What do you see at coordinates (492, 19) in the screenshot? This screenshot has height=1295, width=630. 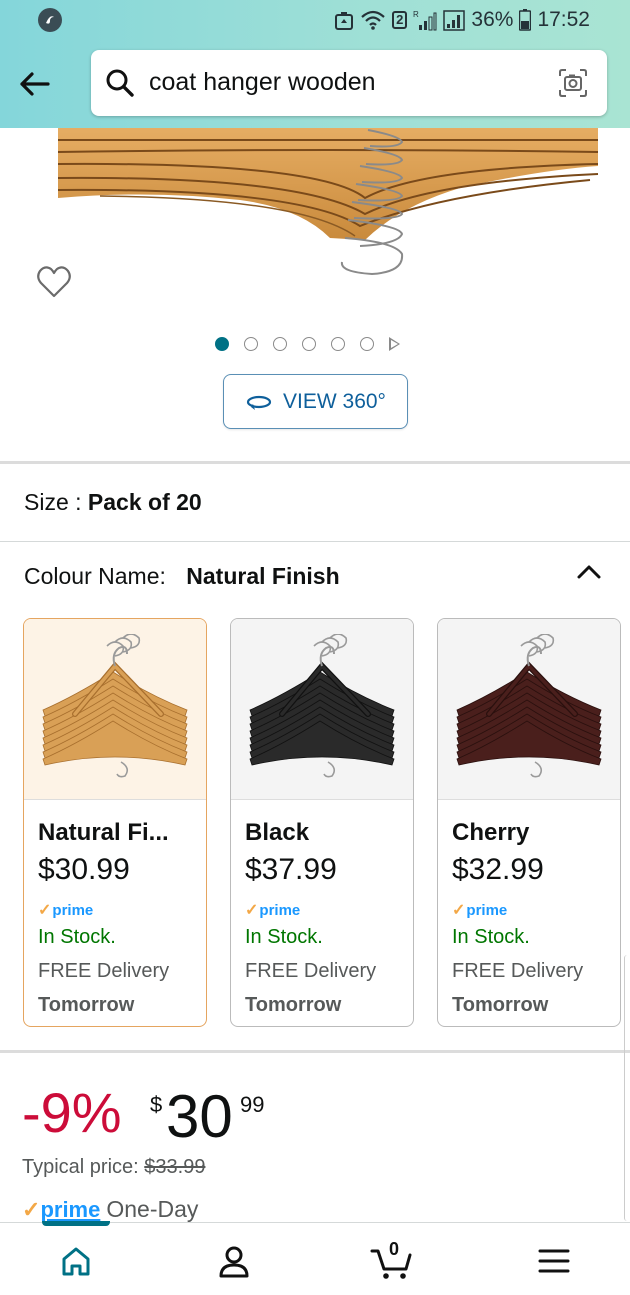 I see `battery-percent: 36%` at bounding box center [492, 19].